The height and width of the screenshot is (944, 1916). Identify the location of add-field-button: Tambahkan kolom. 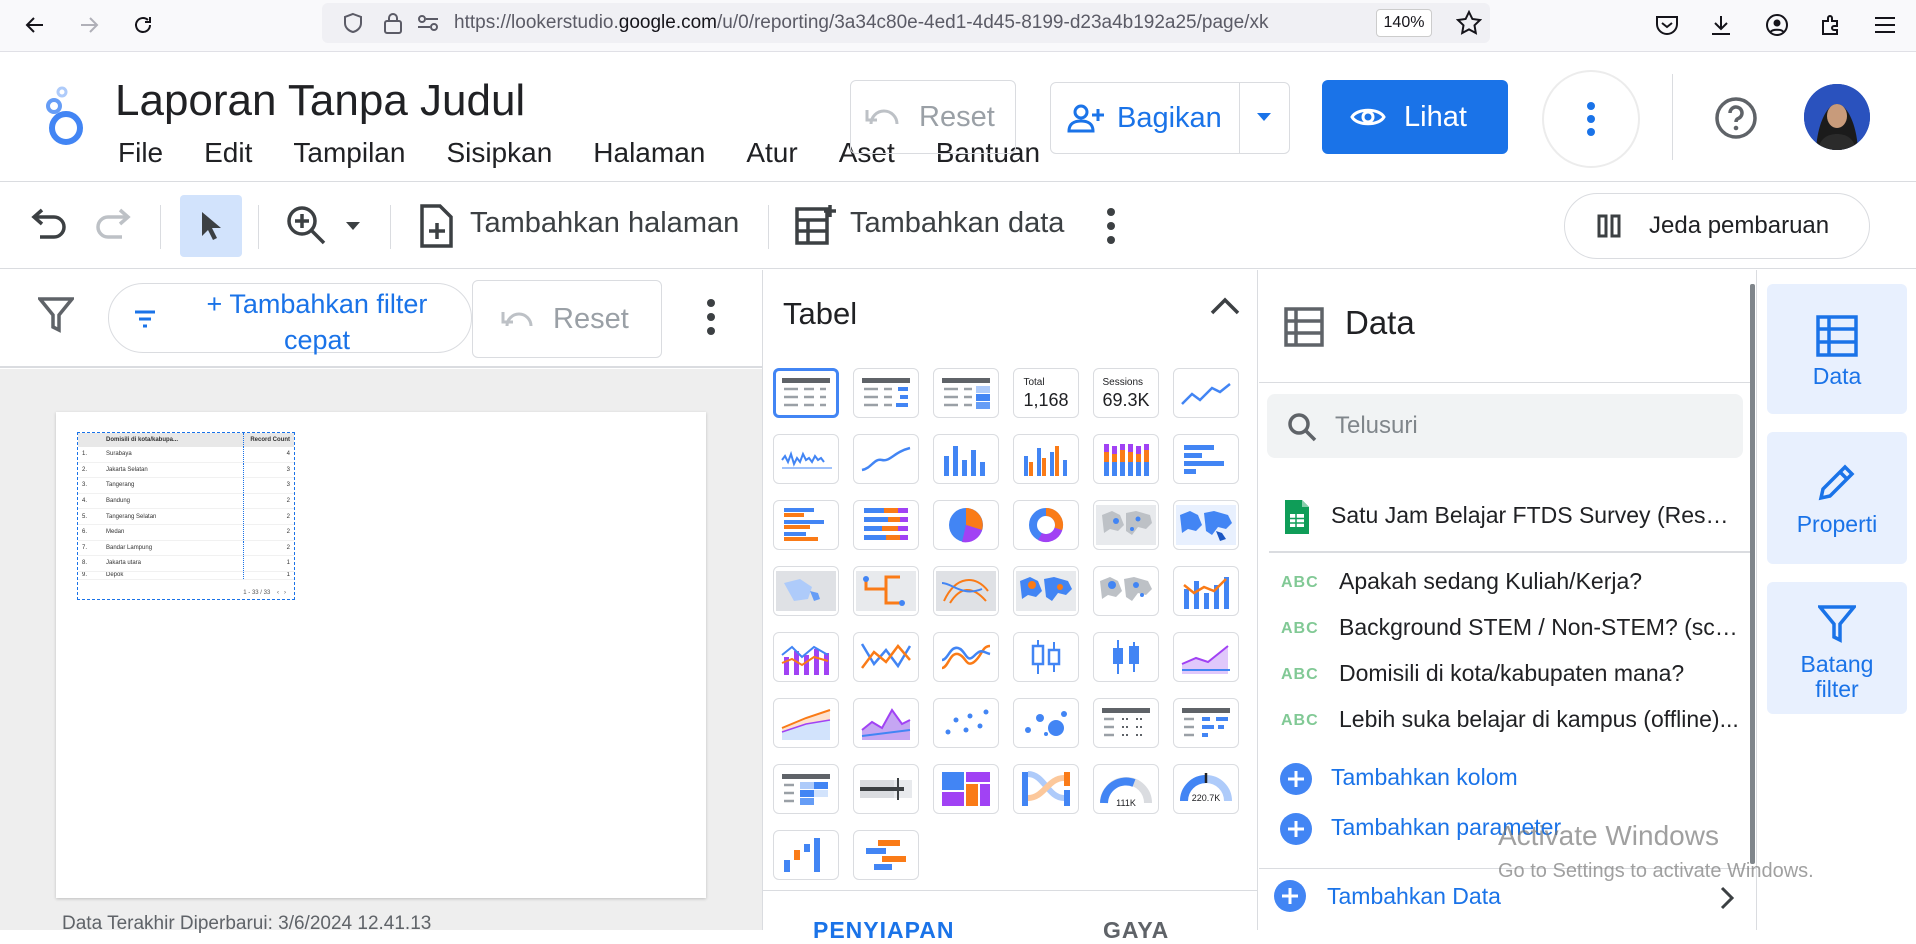
(1509, 778).